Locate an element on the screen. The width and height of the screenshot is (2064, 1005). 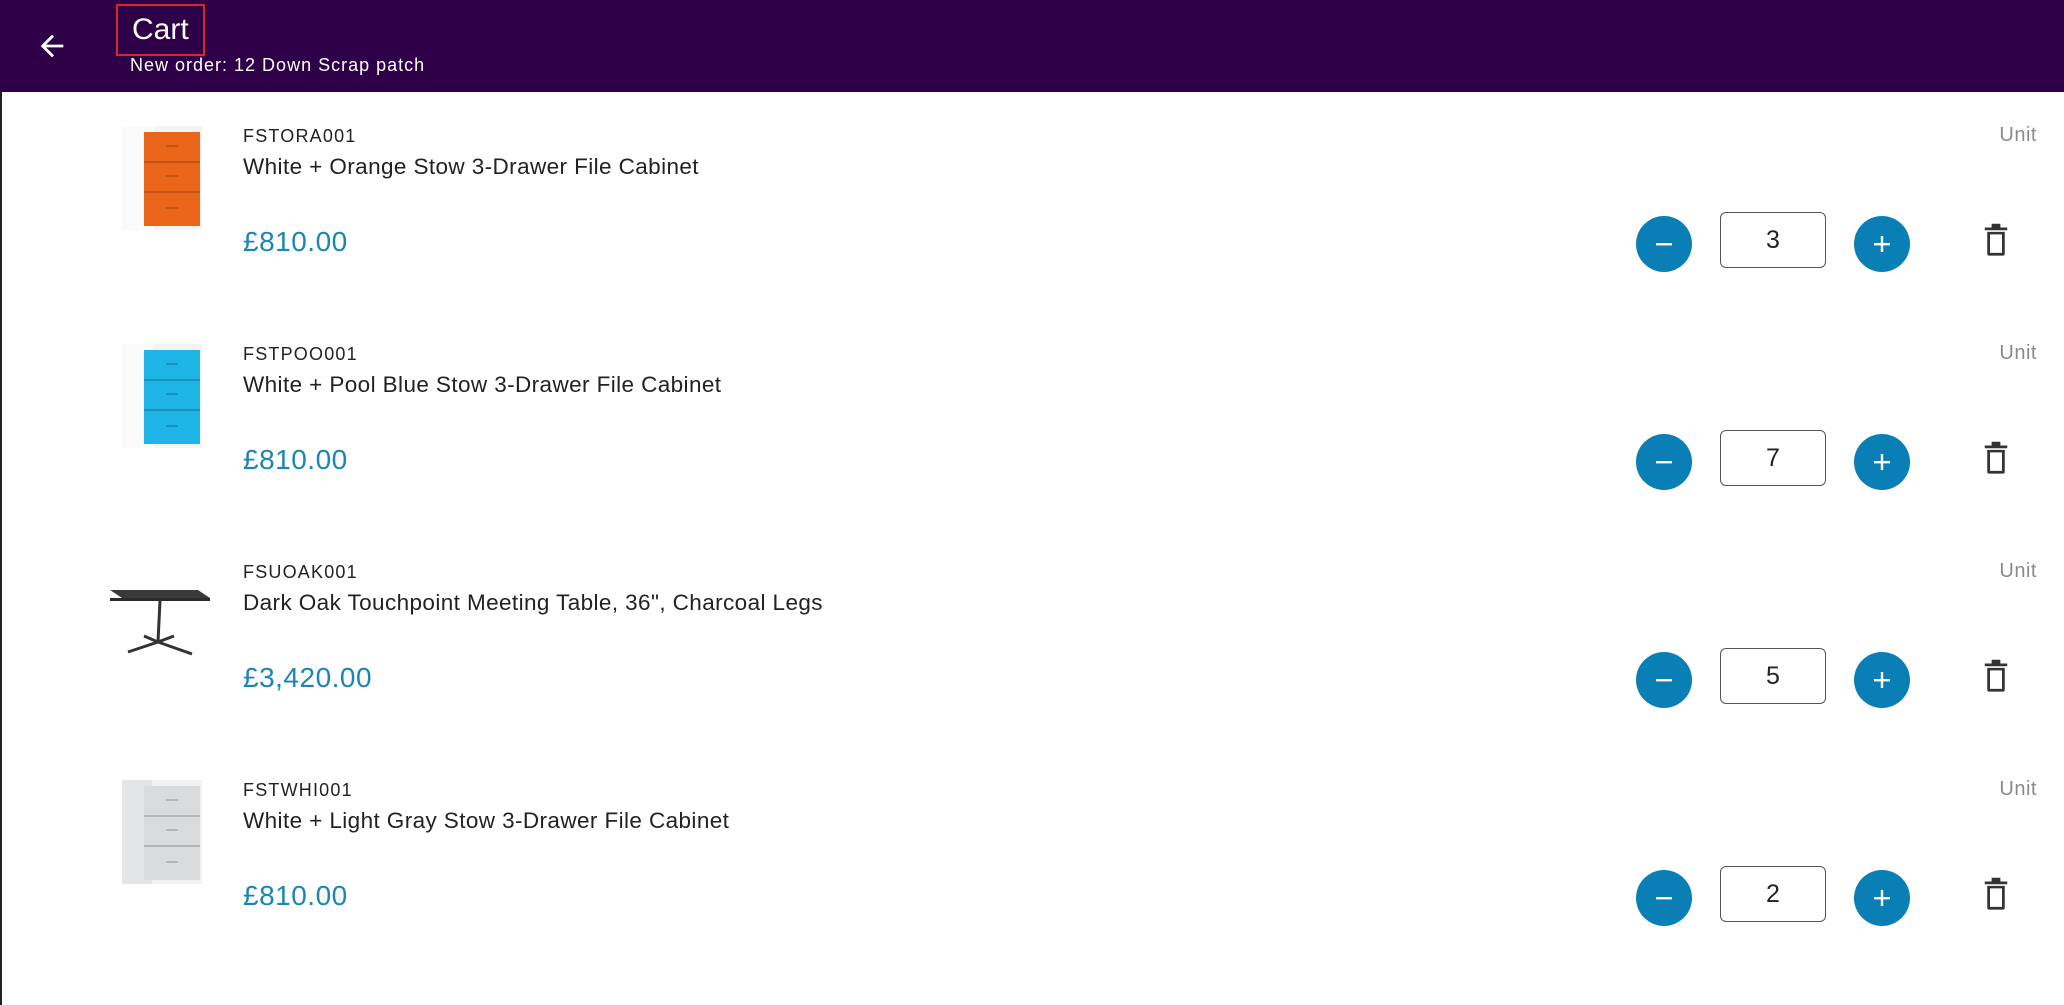
orange-file-cabinet-image is located at coordinates (162, 178).